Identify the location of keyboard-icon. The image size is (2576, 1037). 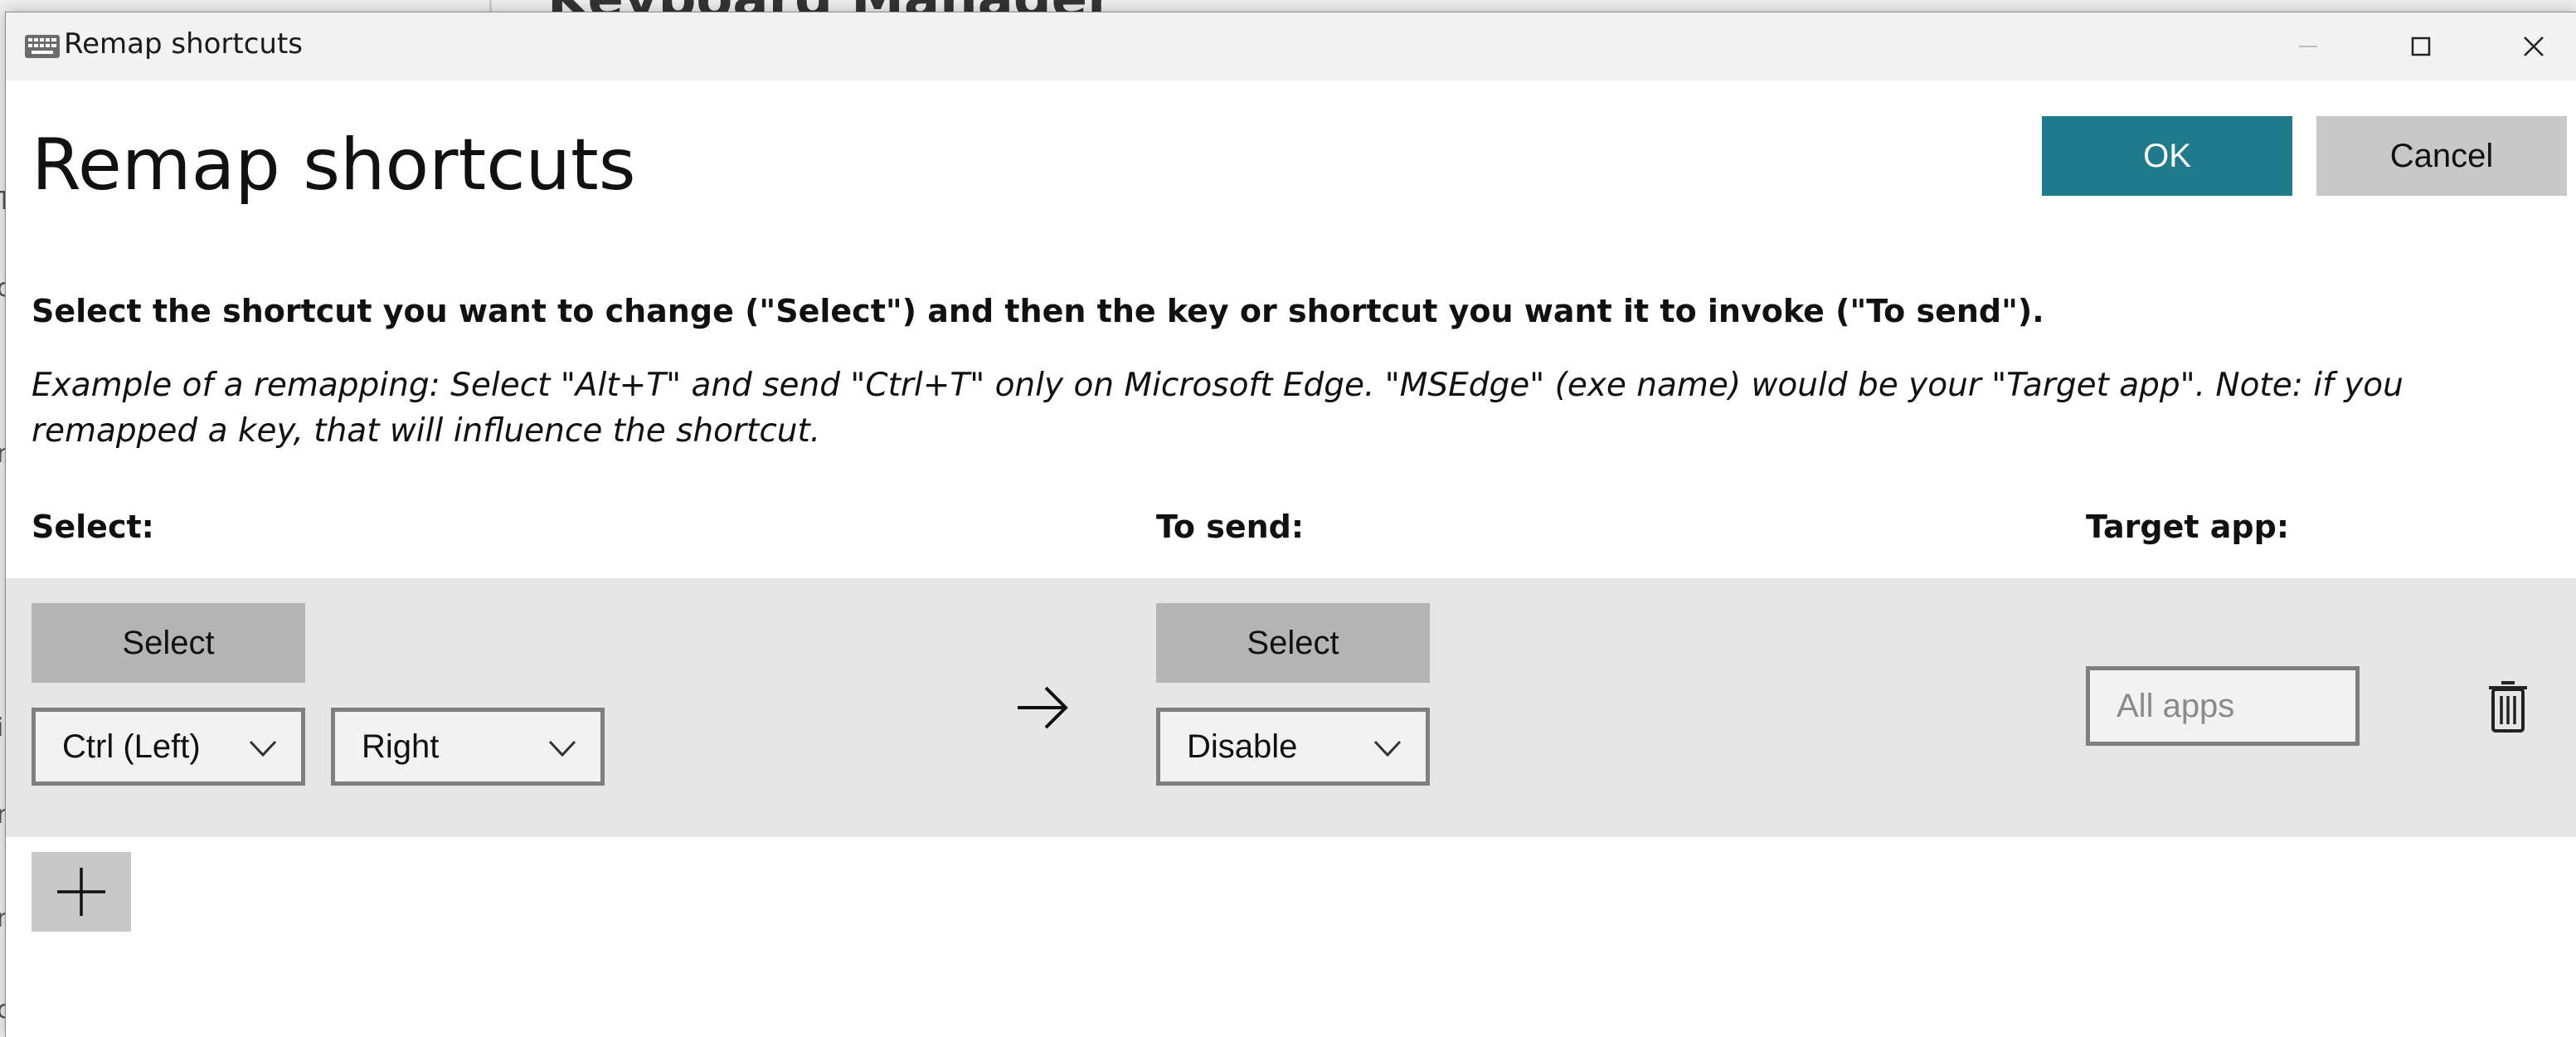
(43, 46).